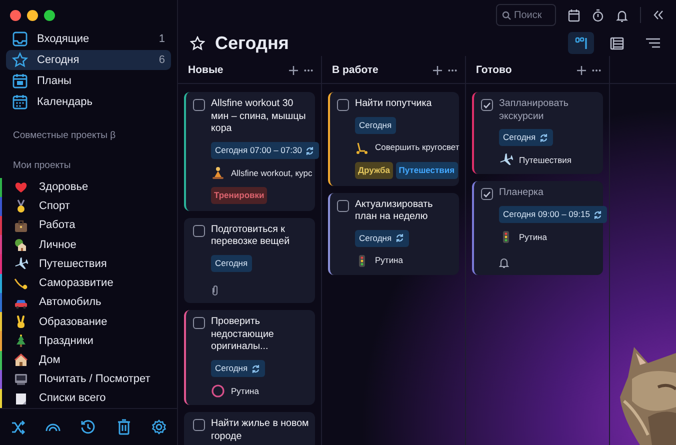 The width and height of the screenshot is (676, 445). What do you see at coordinates (251, 237) in the screenshot?
I see `task-title: Подготовиться к перевозке вещей` at bounding box center [251, 237].